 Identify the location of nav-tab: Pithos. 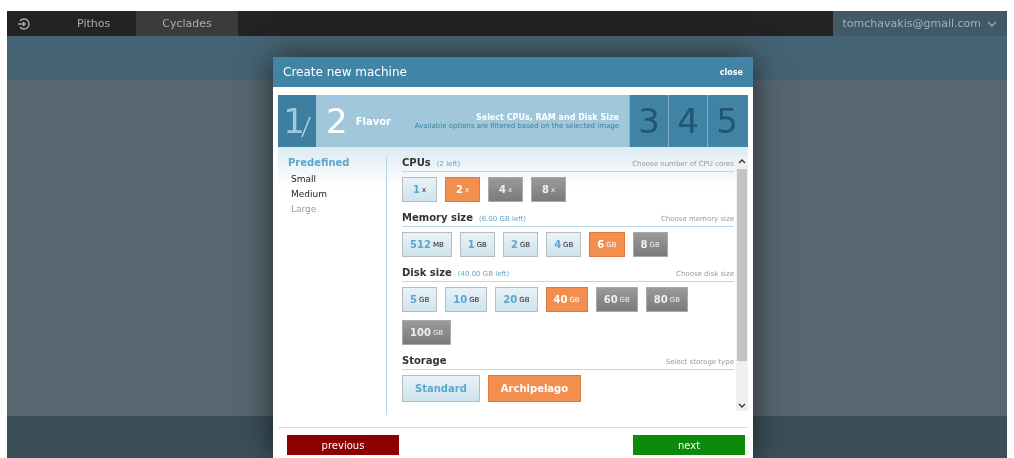
(94, 23).